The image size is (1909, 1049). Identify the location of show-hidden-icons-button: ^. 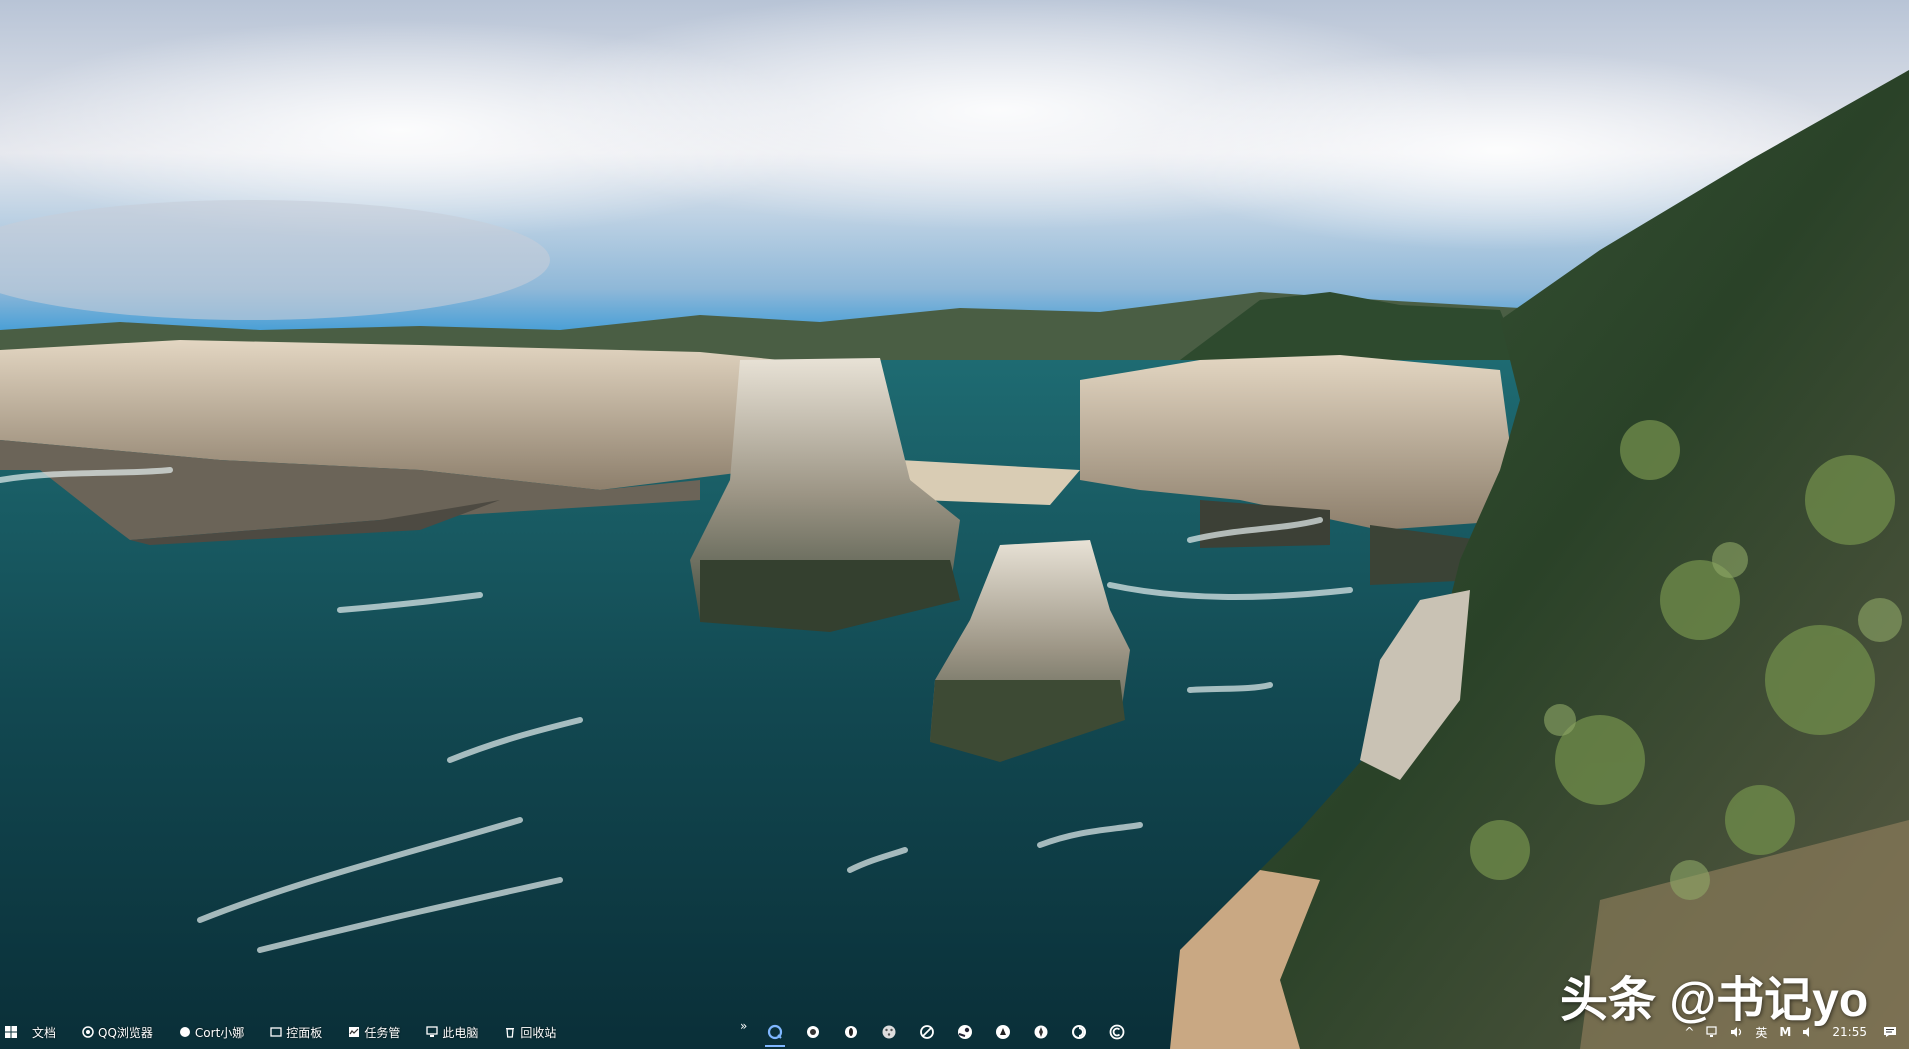
(1689, 1032).